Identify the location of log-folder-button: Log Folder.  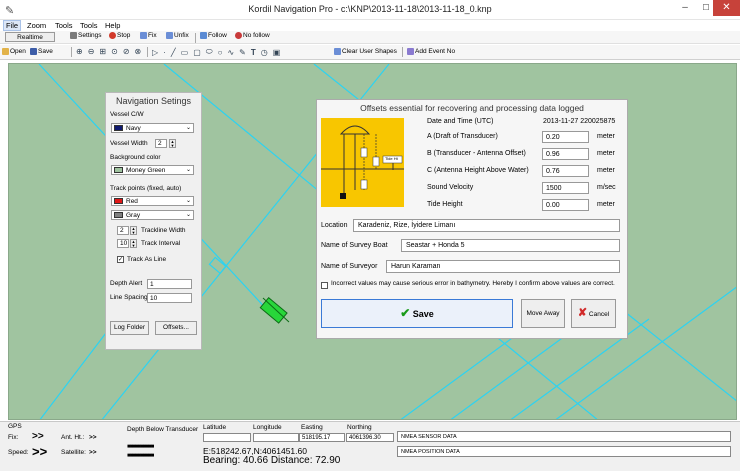
(129, 328).